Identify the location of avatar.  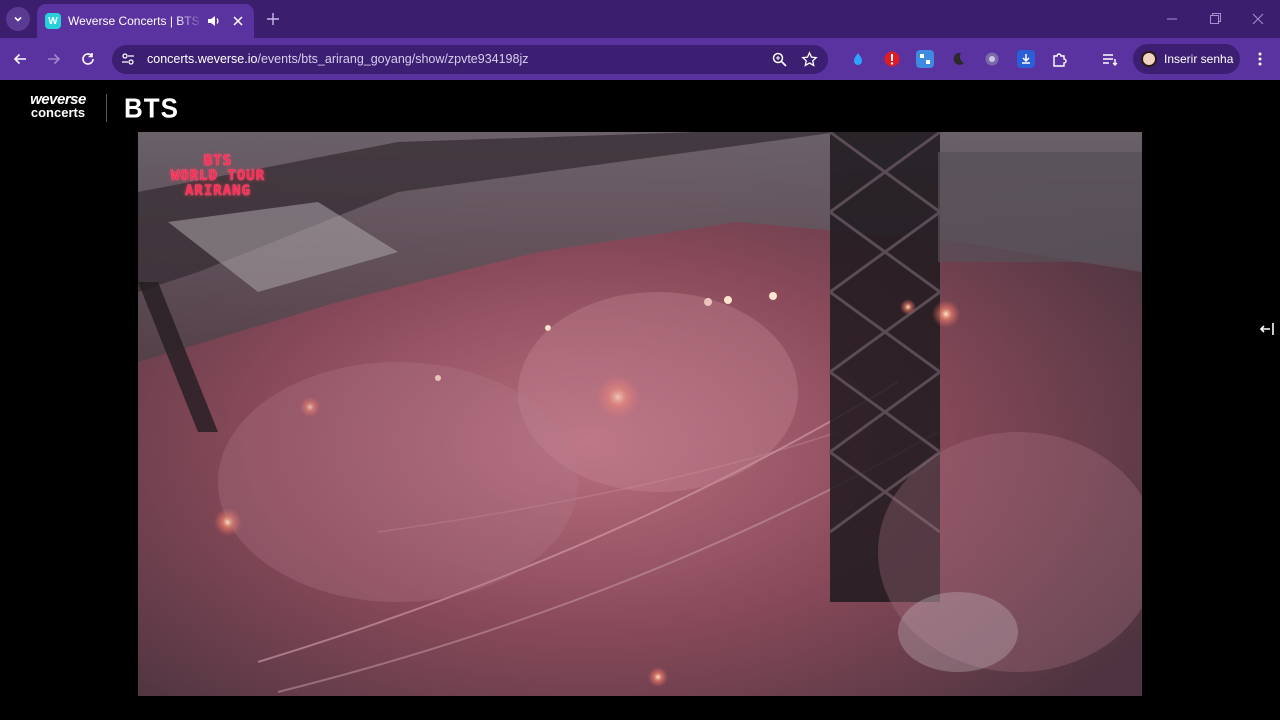
(1149, 59).